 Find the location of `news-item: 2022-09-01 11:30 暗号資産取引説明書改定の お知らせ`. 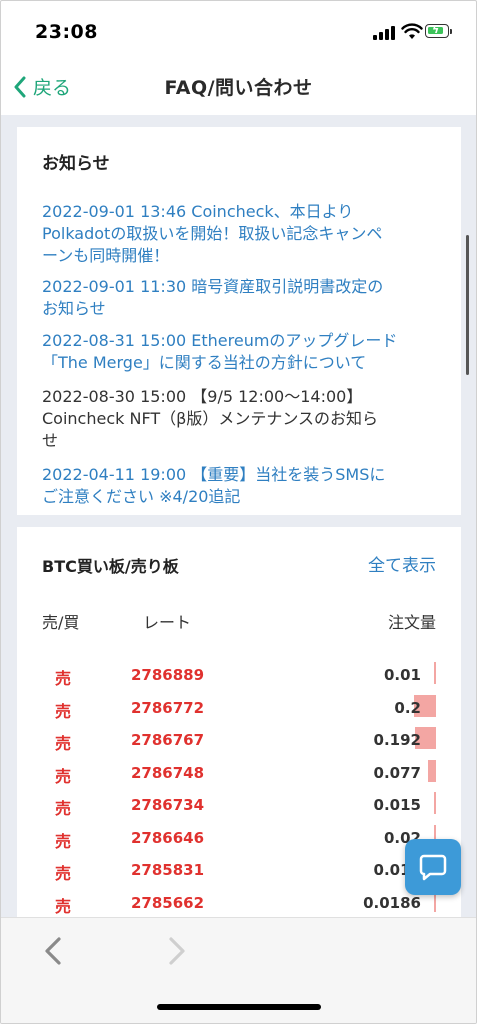

news-item: 2022-09-01 11:30 暗号資産取引説明書改定の お知らせ is located at coordinates (239, 298).